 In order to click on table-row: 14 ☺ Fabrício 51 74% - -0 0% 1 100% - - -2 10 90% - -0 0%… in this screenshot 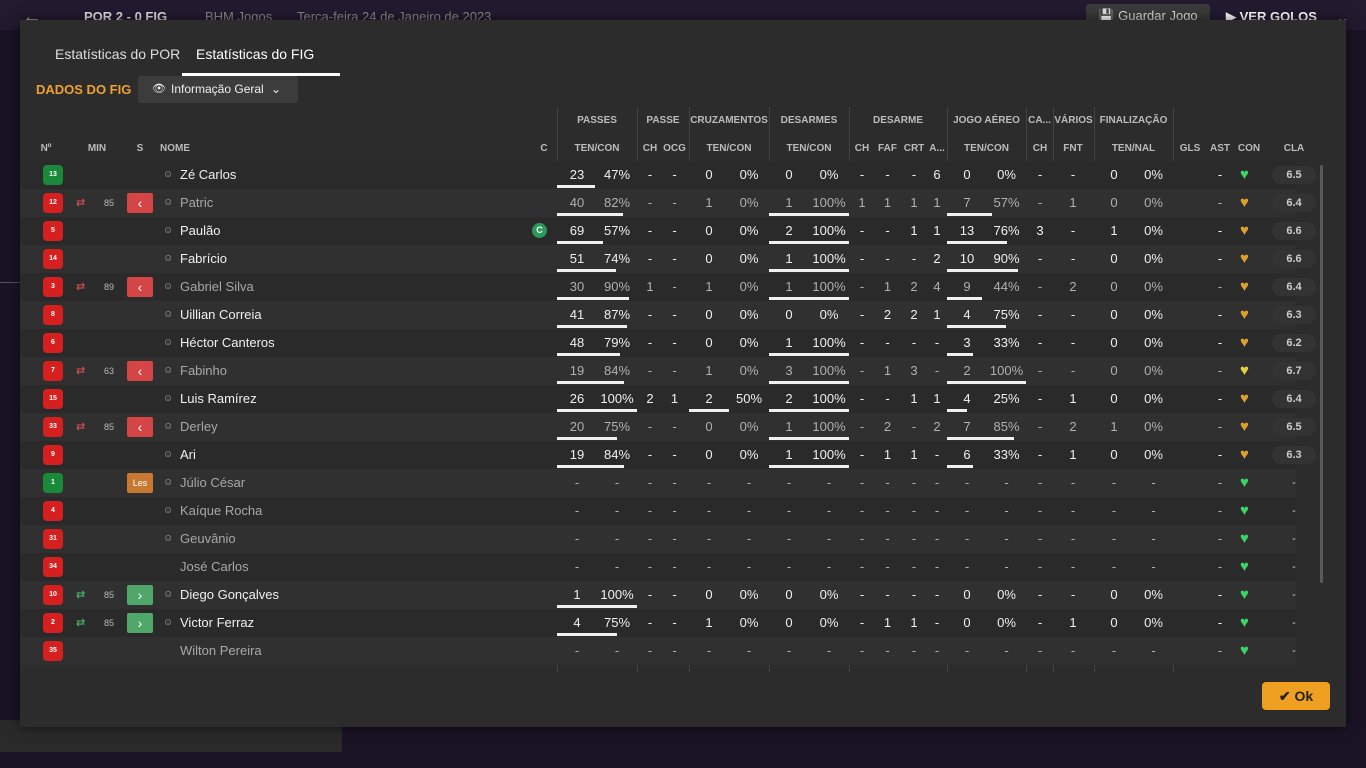, I will do `click(668, 259)`.